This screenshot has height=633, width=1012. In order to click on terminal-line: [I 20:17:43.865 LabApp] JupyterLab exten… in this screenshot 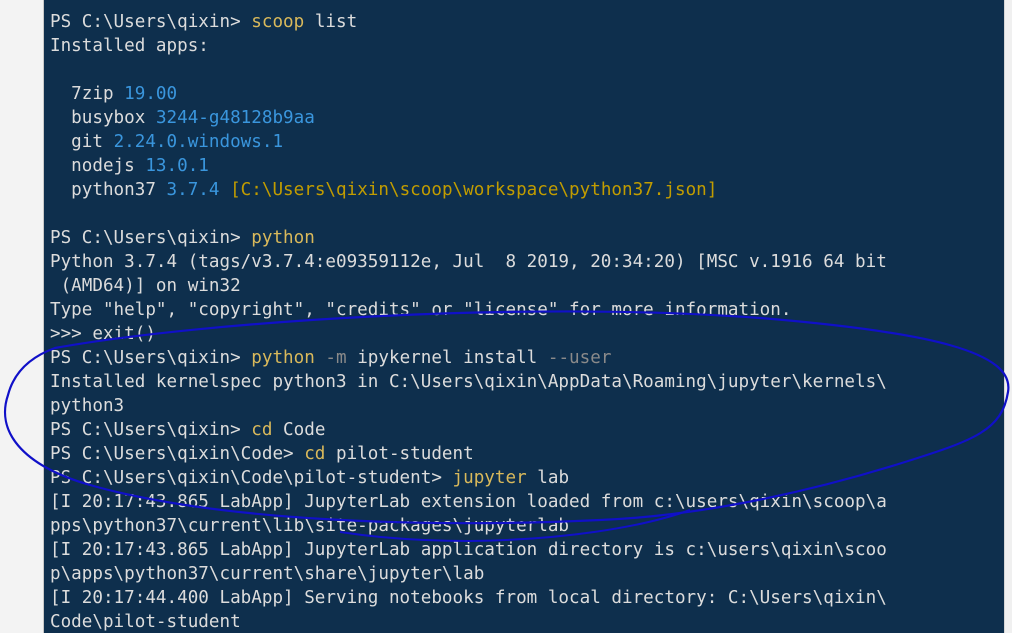, I will do `click(468, 502)`.